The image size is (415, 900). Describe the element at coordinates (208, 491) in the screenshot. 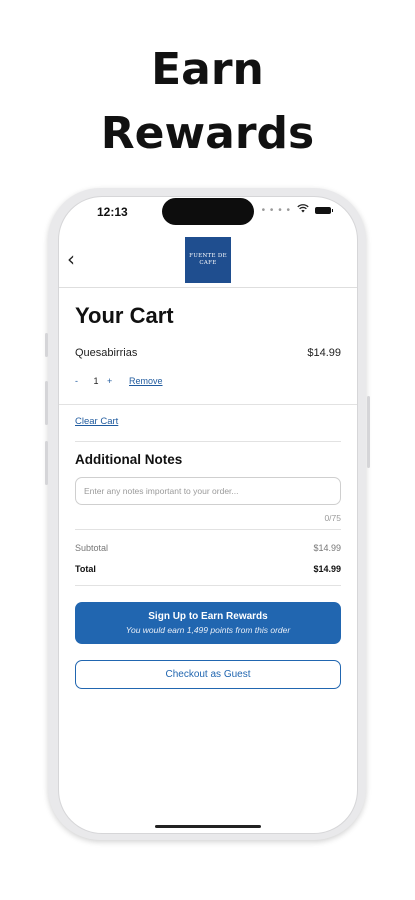

I see `notes-input` at that location.